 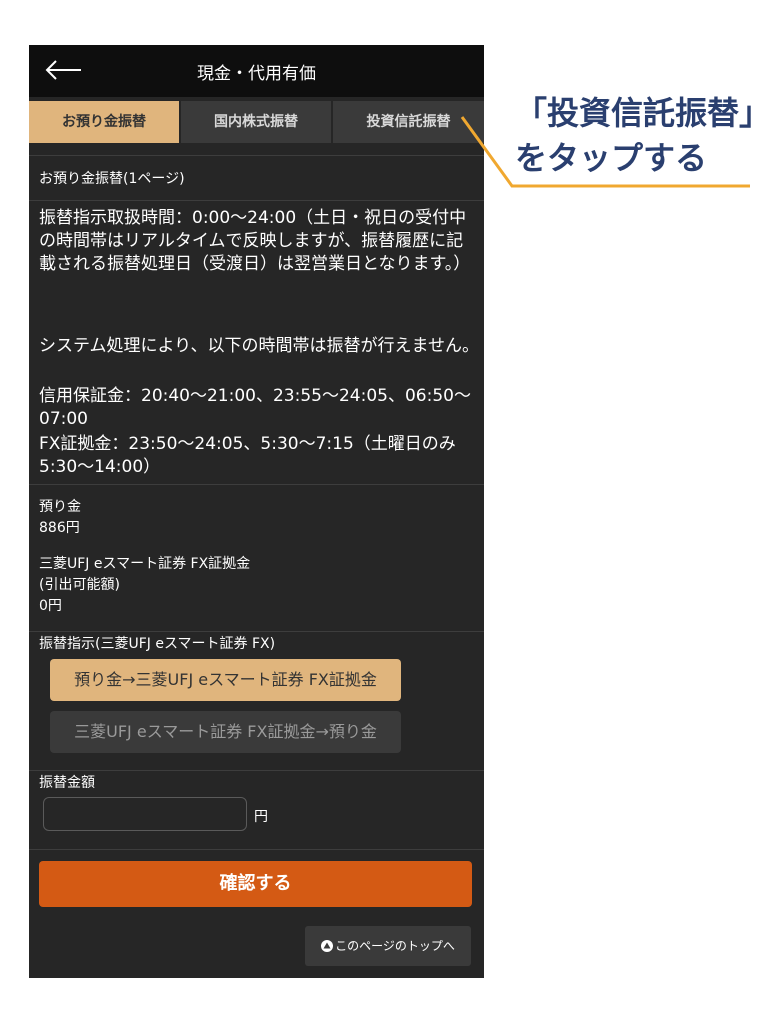 What do you see at coordinates (225, 732) in the screenshot?
I see `fx-to-deposit-button: 三菱UFJ eスマート証券 FX証拠金→預り金` at bounding box center [225, 732].